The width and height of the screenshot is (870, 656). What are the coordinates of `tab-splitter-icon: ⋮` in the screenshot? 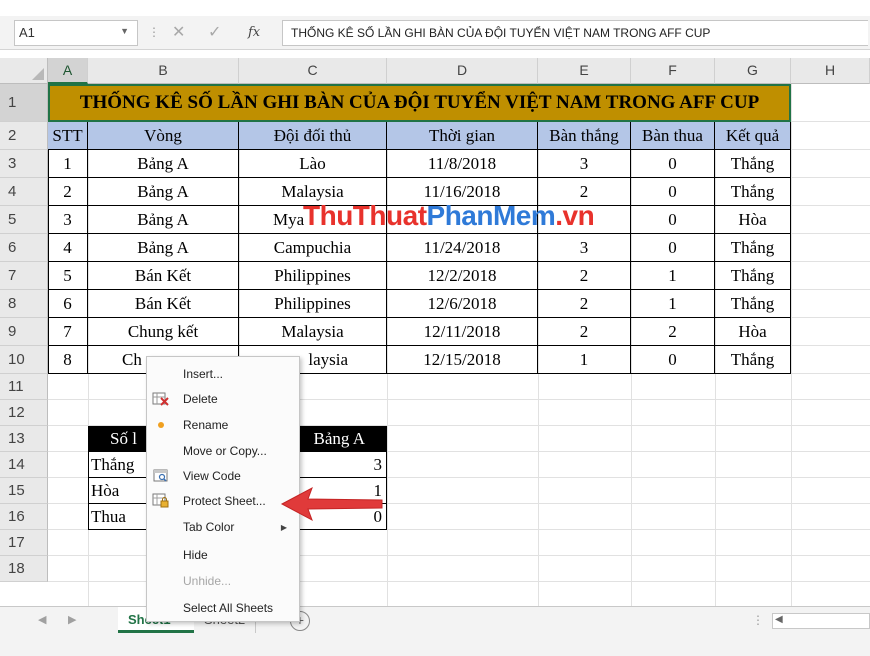 It's located at (758, 620).